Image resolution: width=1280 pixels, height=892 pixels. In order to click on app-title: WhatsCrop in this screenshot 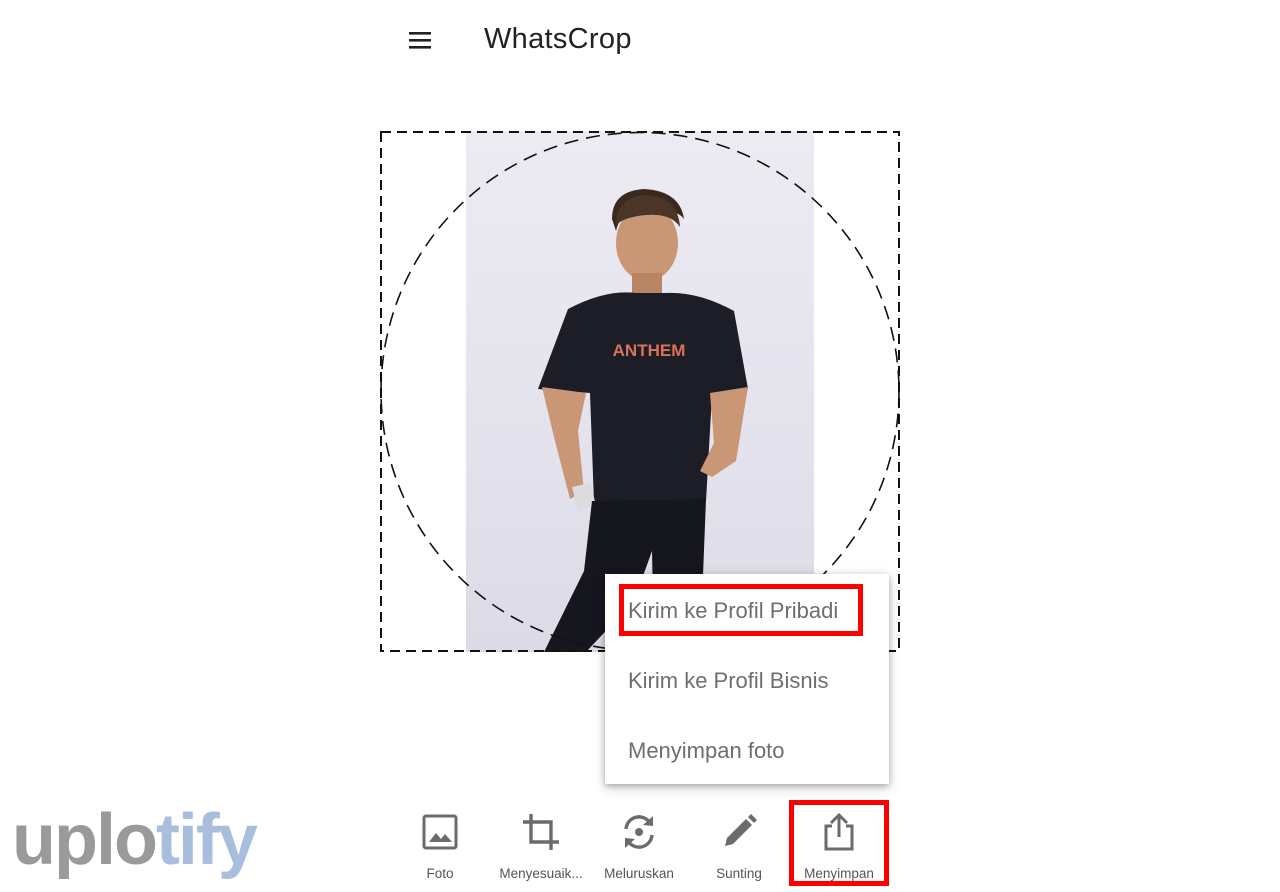, I will do `click(558, 39)`.